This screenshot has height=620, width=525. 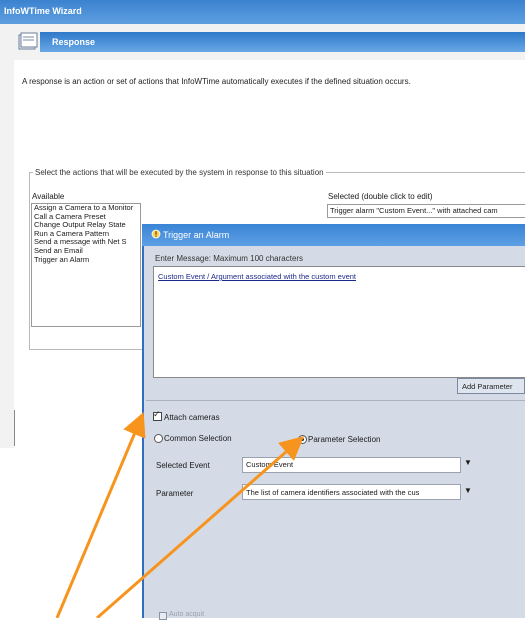 What do you see at coordinates (158, 438) in the screenshot?
I see `common-selection-radio` at bounding box center [158, 438].